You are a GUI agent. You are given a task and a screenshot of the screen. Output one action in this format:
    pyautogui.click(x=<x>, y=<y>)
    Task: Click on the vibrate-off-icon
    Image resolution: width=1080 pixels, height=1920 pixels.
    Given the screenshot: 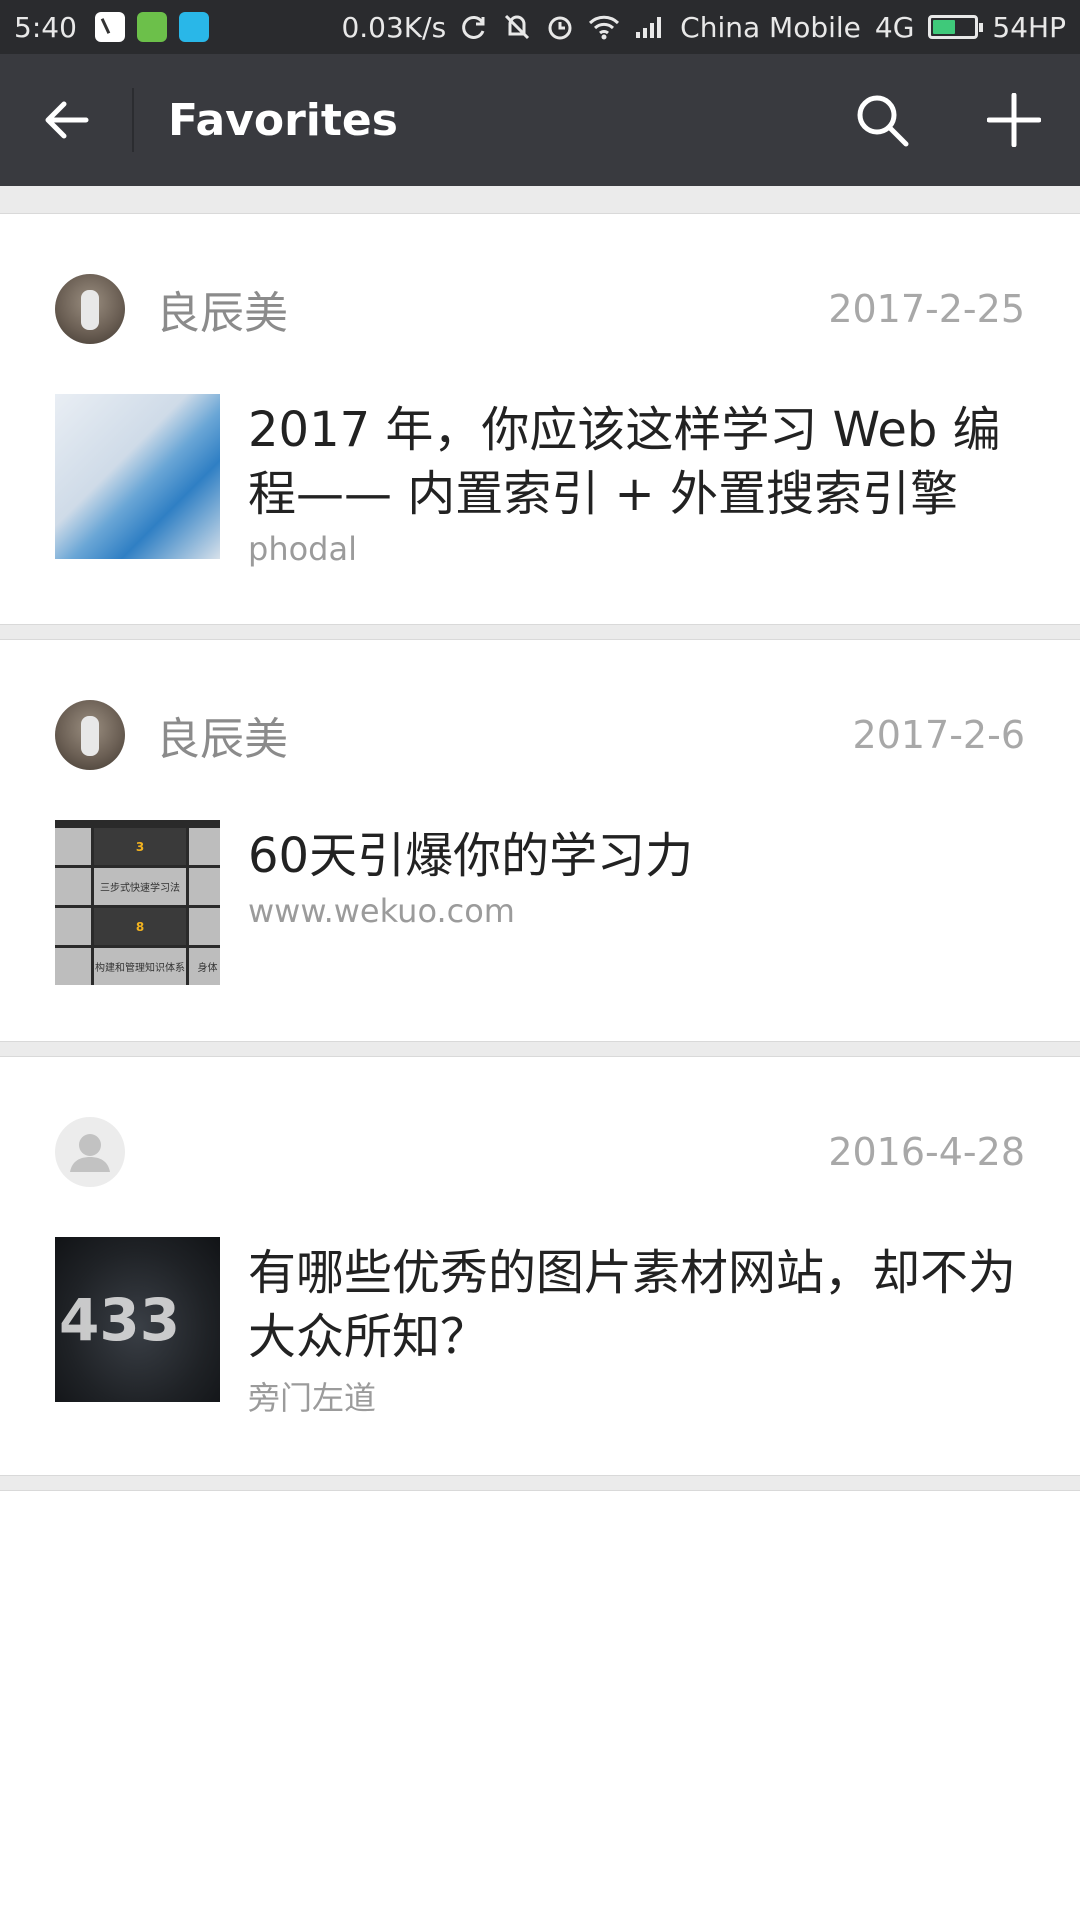 What is the action you would take?
    pyautogui.click(x=517, y=27)
    